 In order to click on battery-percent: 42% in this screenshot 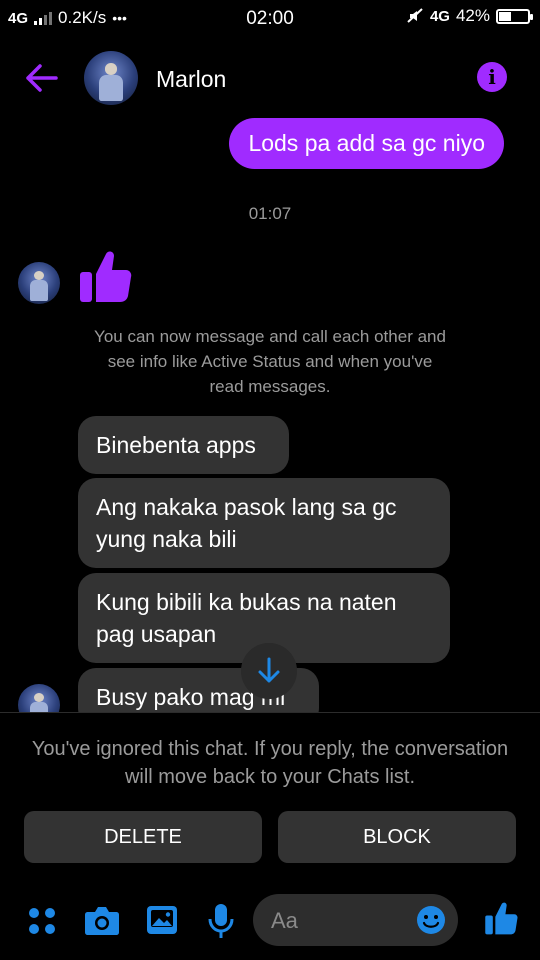, I will do `click(472, 15)`.